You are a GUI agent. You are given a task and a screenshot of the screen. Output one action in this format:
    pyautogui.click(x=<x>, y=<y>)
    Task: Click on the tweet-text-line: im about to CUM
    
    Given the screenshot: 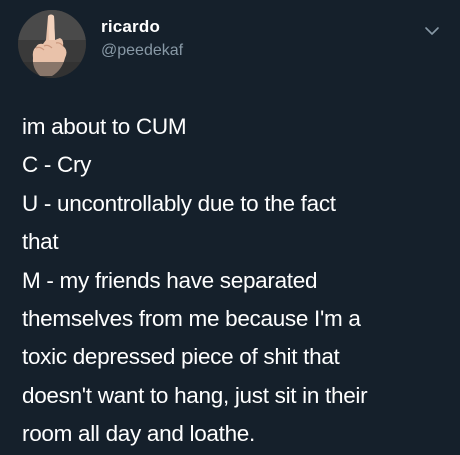 What is the action you would take?
    pyautogui.click(x=104, y=126)
    